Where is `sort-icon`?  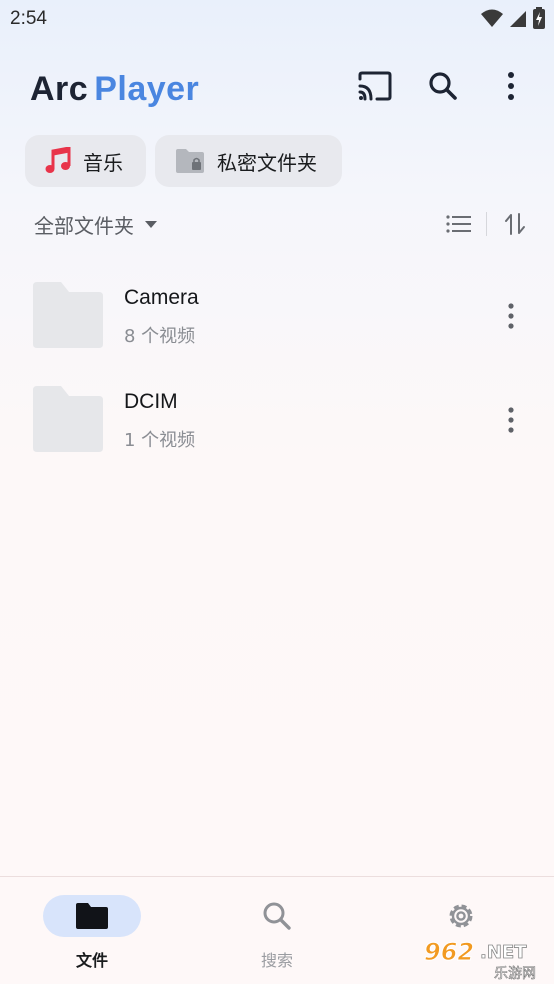
sort-icon is located at coordinates (515, 224).